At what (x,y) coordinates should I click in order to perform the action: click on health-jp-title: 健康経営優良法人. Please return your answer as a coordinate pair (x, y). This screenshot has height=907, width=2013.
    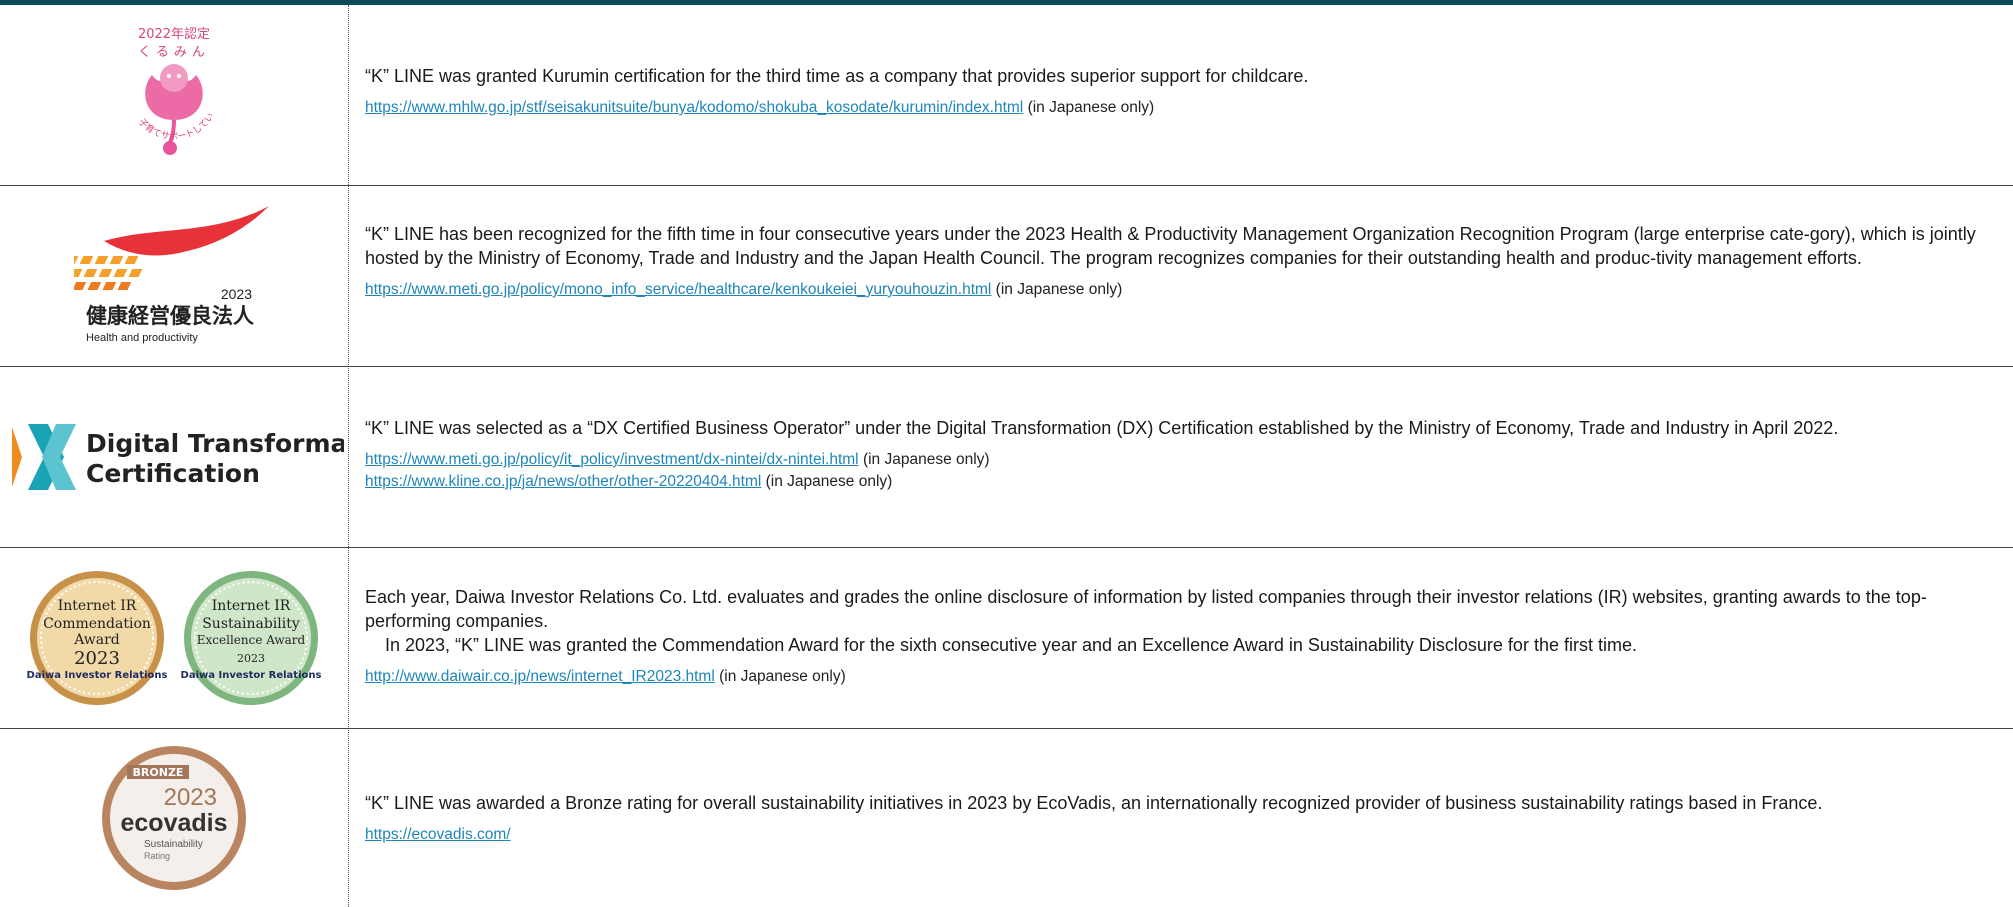
    Looking at the image, I should click on (170, 316).